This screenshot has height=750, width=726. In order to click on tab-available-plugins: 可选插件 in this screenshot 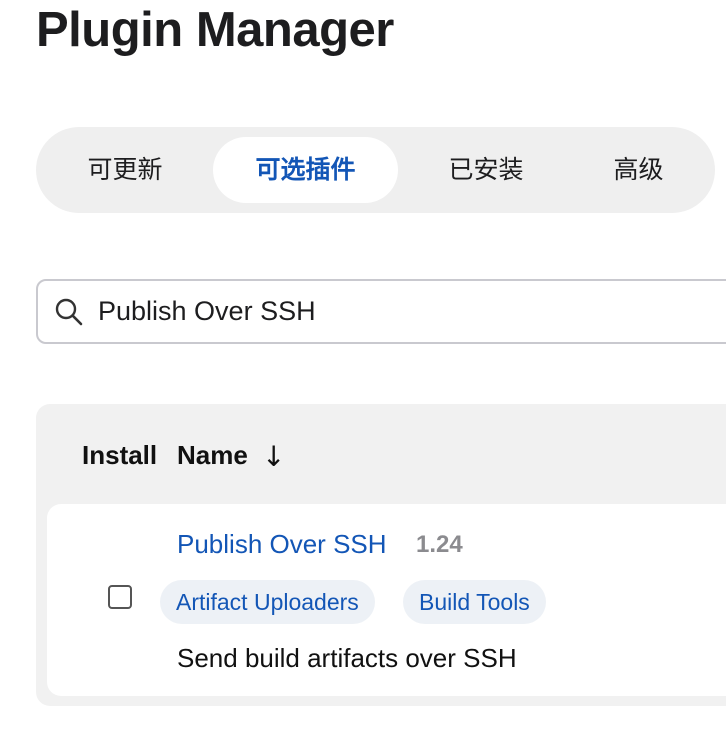, I will do `click(305, 170)`.